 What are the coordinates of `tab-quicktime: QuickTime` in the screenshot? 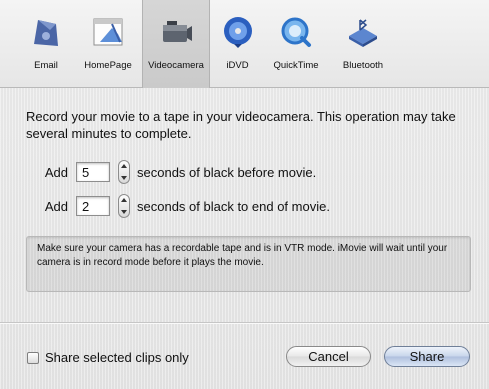 It's located at (296, 44).